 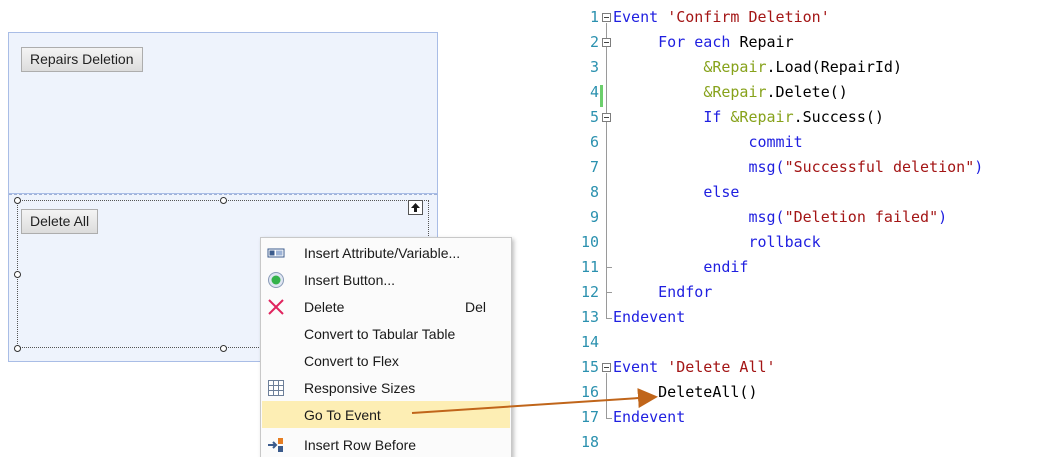 I want to click on top-panel: Repairs Deletion, so click(x=223, y=113).